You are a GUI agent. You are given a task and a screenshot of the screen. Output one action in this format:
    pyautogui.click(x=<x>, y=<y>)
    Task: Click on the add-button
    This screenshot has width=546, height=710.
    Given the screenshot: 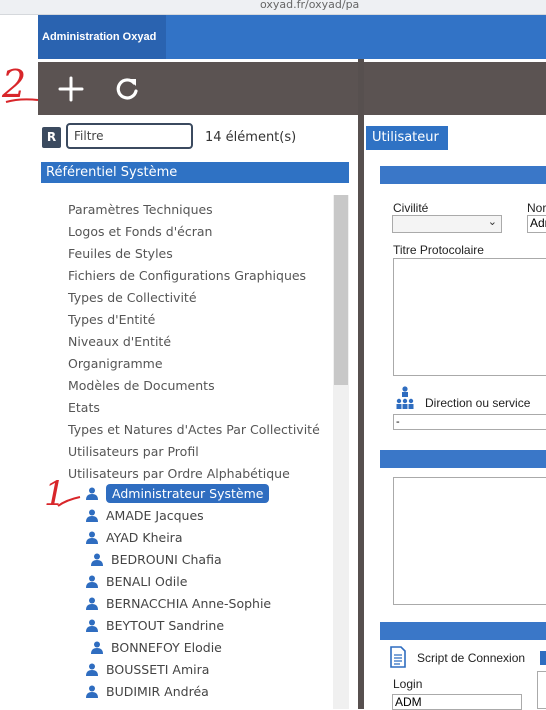 What is the action you would take?
    pyautogui.click(x=71, y=89)
    